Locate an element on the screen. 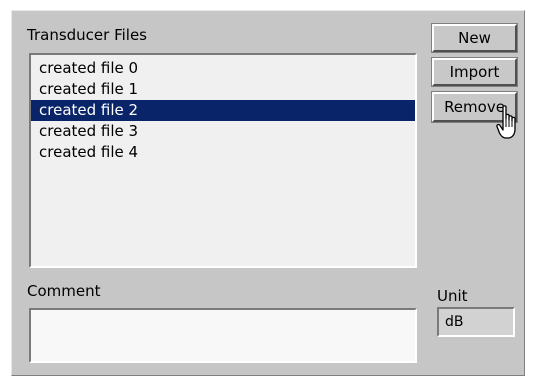  unit-label: Unit is located at coordinates (452, 296).